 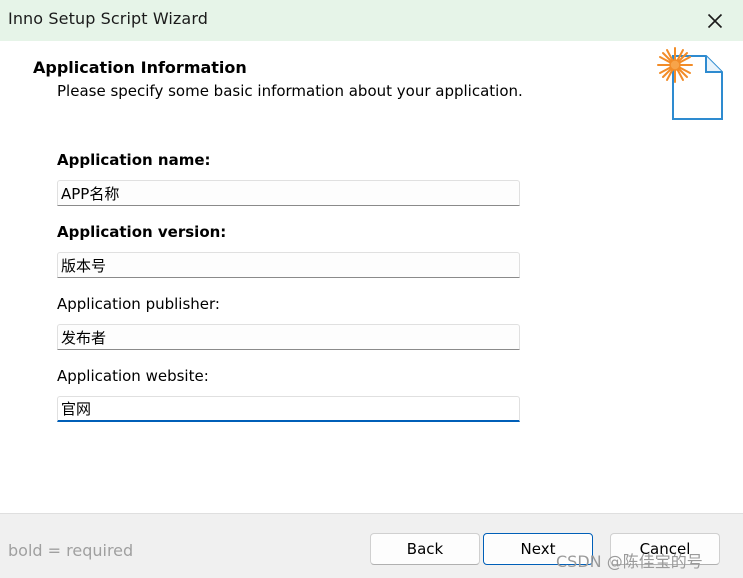 I want to click on app-name-input, so click(x=288, y=193).